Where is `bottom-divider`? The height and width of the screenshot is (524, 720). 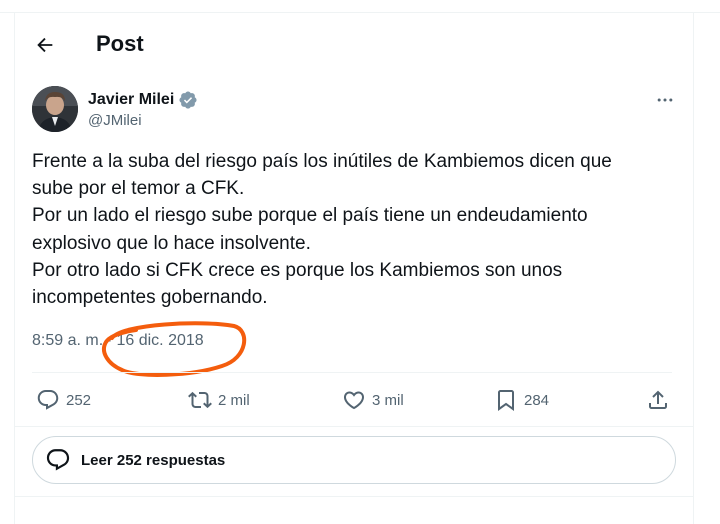 bottom-divider is located at coordinates (354, 496).